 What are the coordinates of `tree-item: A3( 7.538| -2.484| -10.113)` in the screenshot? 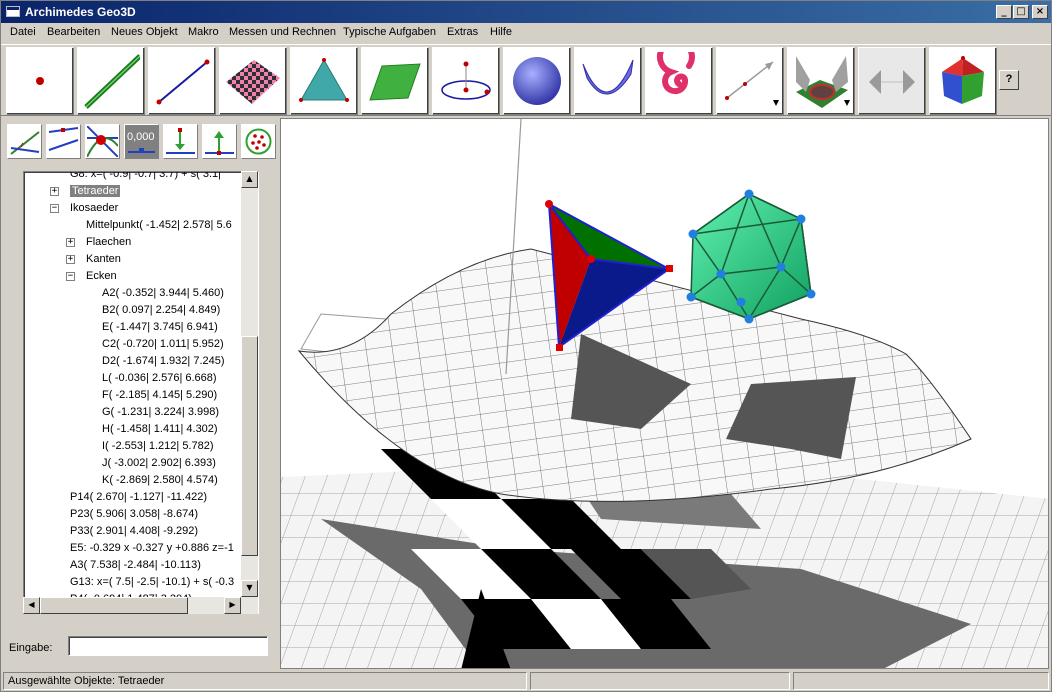 It's located at (135, 565).